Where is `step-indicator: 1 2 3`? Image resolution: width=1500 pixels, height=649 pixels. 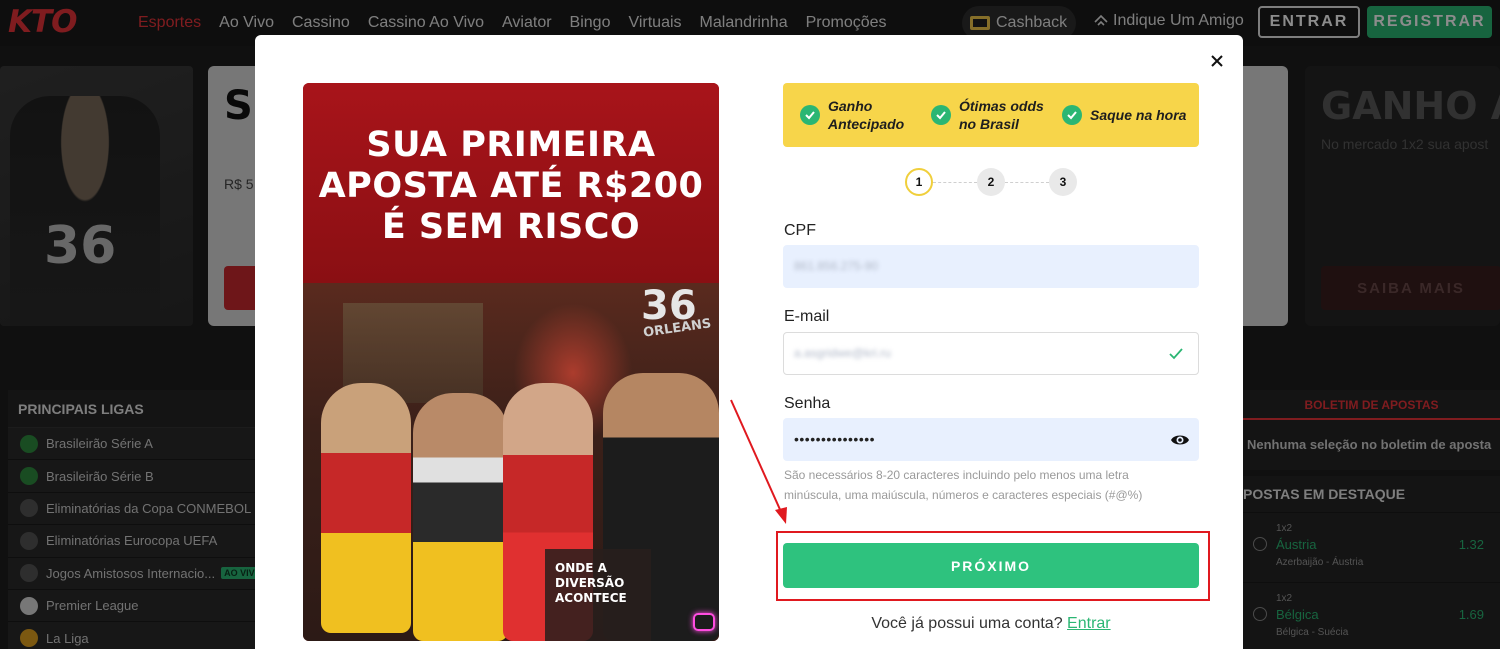
step-indicator: 1 2 3 is located at coordinates (991, 182).